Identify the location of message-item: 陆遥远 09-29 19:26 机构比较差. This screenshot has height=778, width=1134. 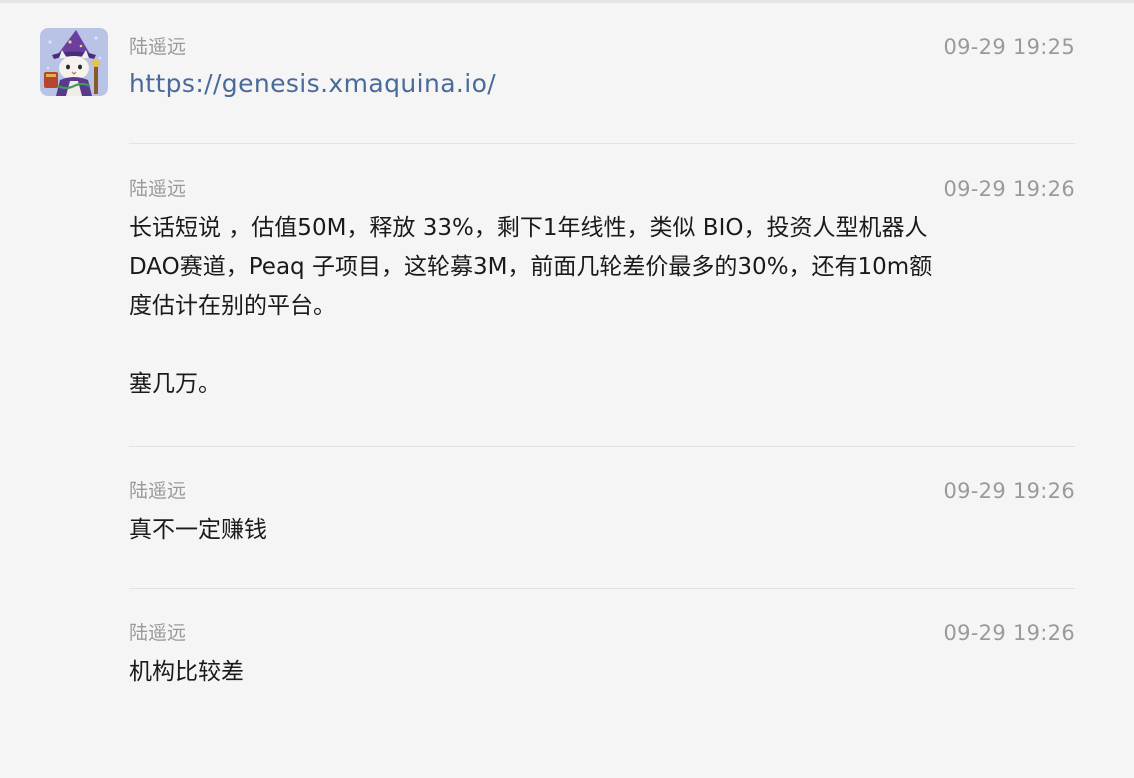
(602, 655).